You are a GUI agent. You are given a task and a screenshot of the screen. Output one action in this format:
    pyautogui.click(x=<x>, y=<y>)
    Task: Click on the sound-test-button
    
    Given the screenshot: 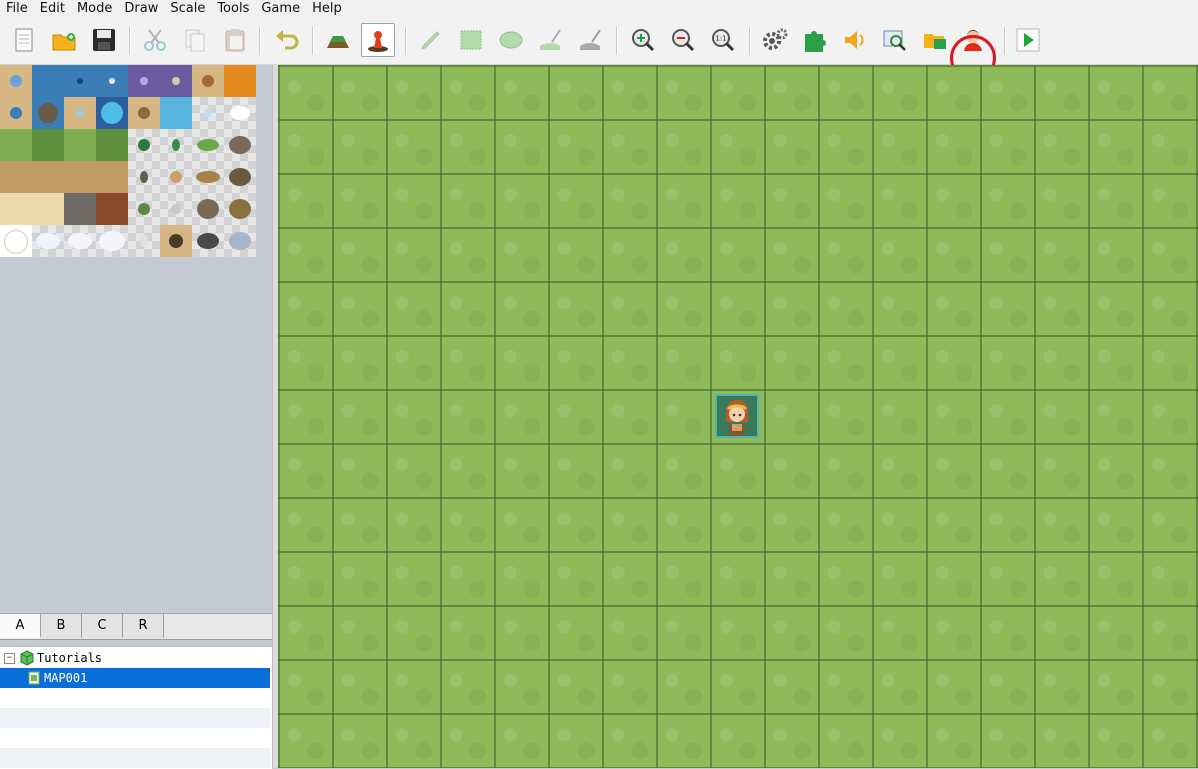 What is the action you would take?
    pyautogui.click(x=855, y=40)
    